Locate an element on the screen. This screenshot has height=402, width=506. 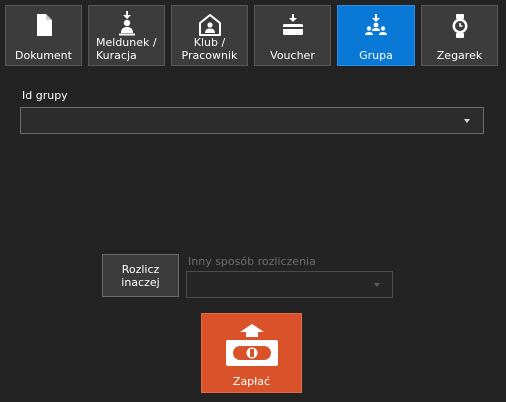
tab-dokument: Dokument is located at coordinates (43, 35).